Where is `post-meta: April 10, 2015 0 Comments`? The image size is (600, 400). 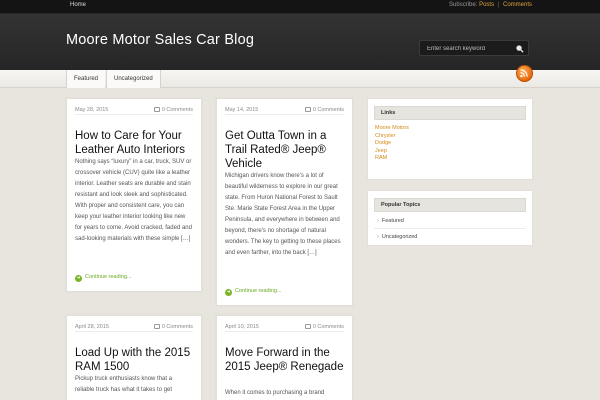
post-meta: April 10, 2015 0 Comments is located at coordinates (284, 328).